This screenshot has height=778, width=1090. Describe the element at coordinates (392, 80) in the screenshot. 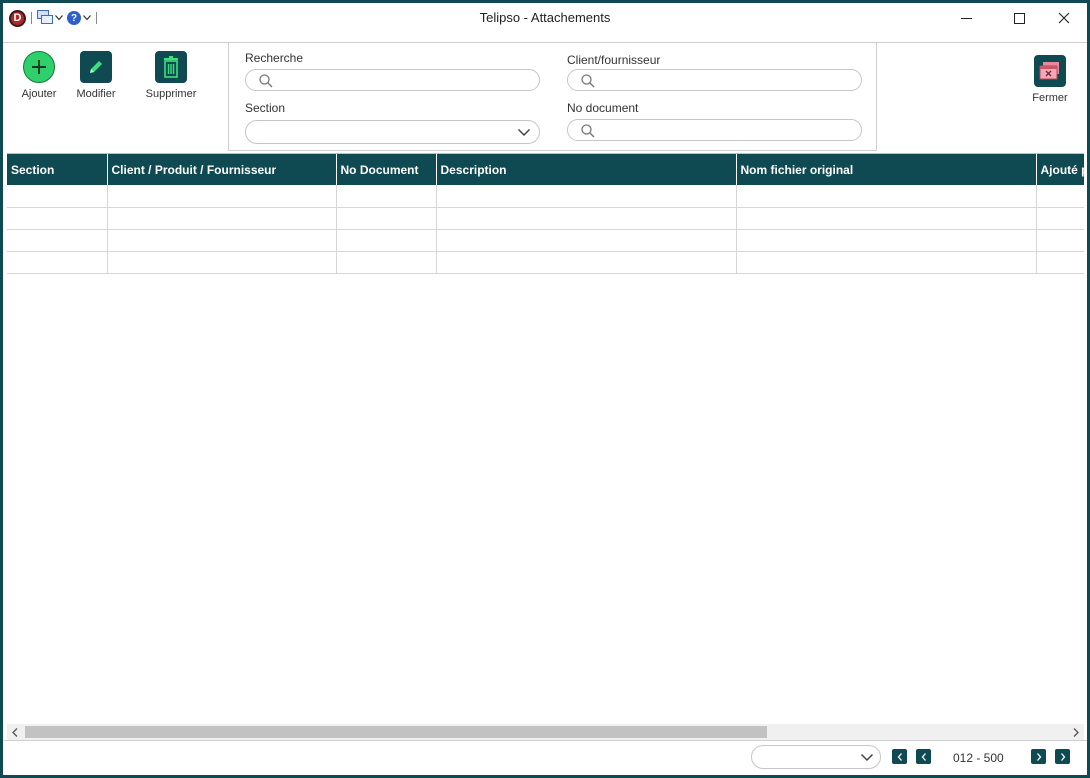

I see `search-input` at that location.